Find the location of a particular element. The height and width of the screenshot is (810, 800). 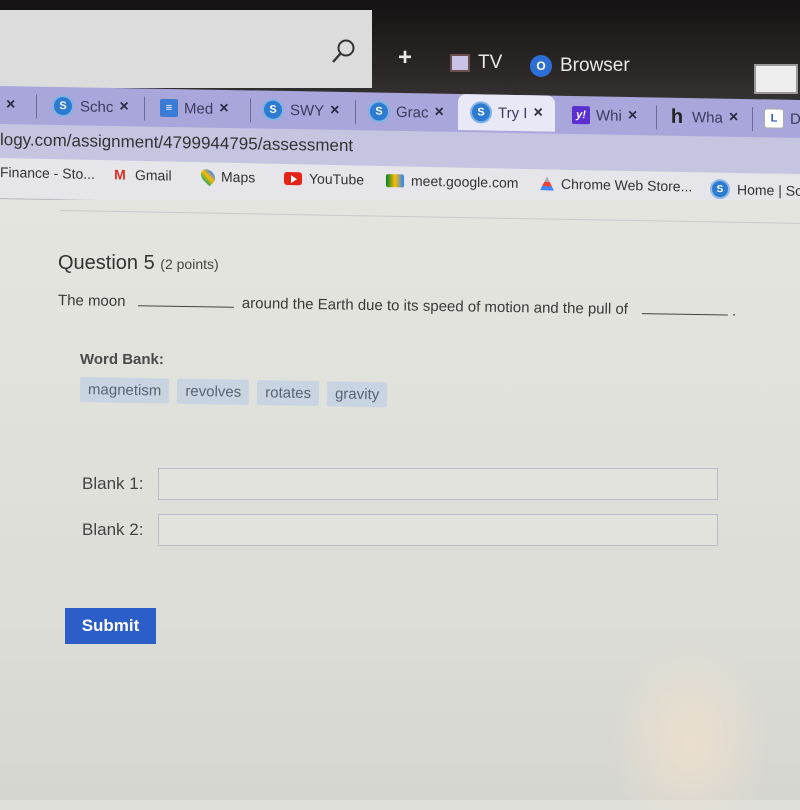

tab-label: SWY is located at coordinates (307, 110).